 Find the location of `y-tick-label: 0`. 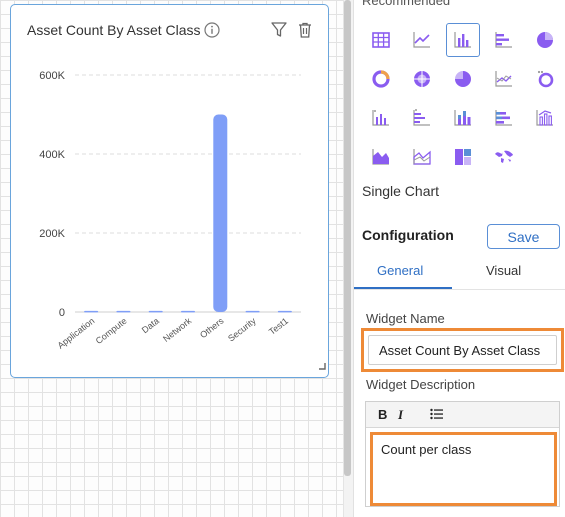

y-tick-label: 0 is located at coordinates (62, 313).